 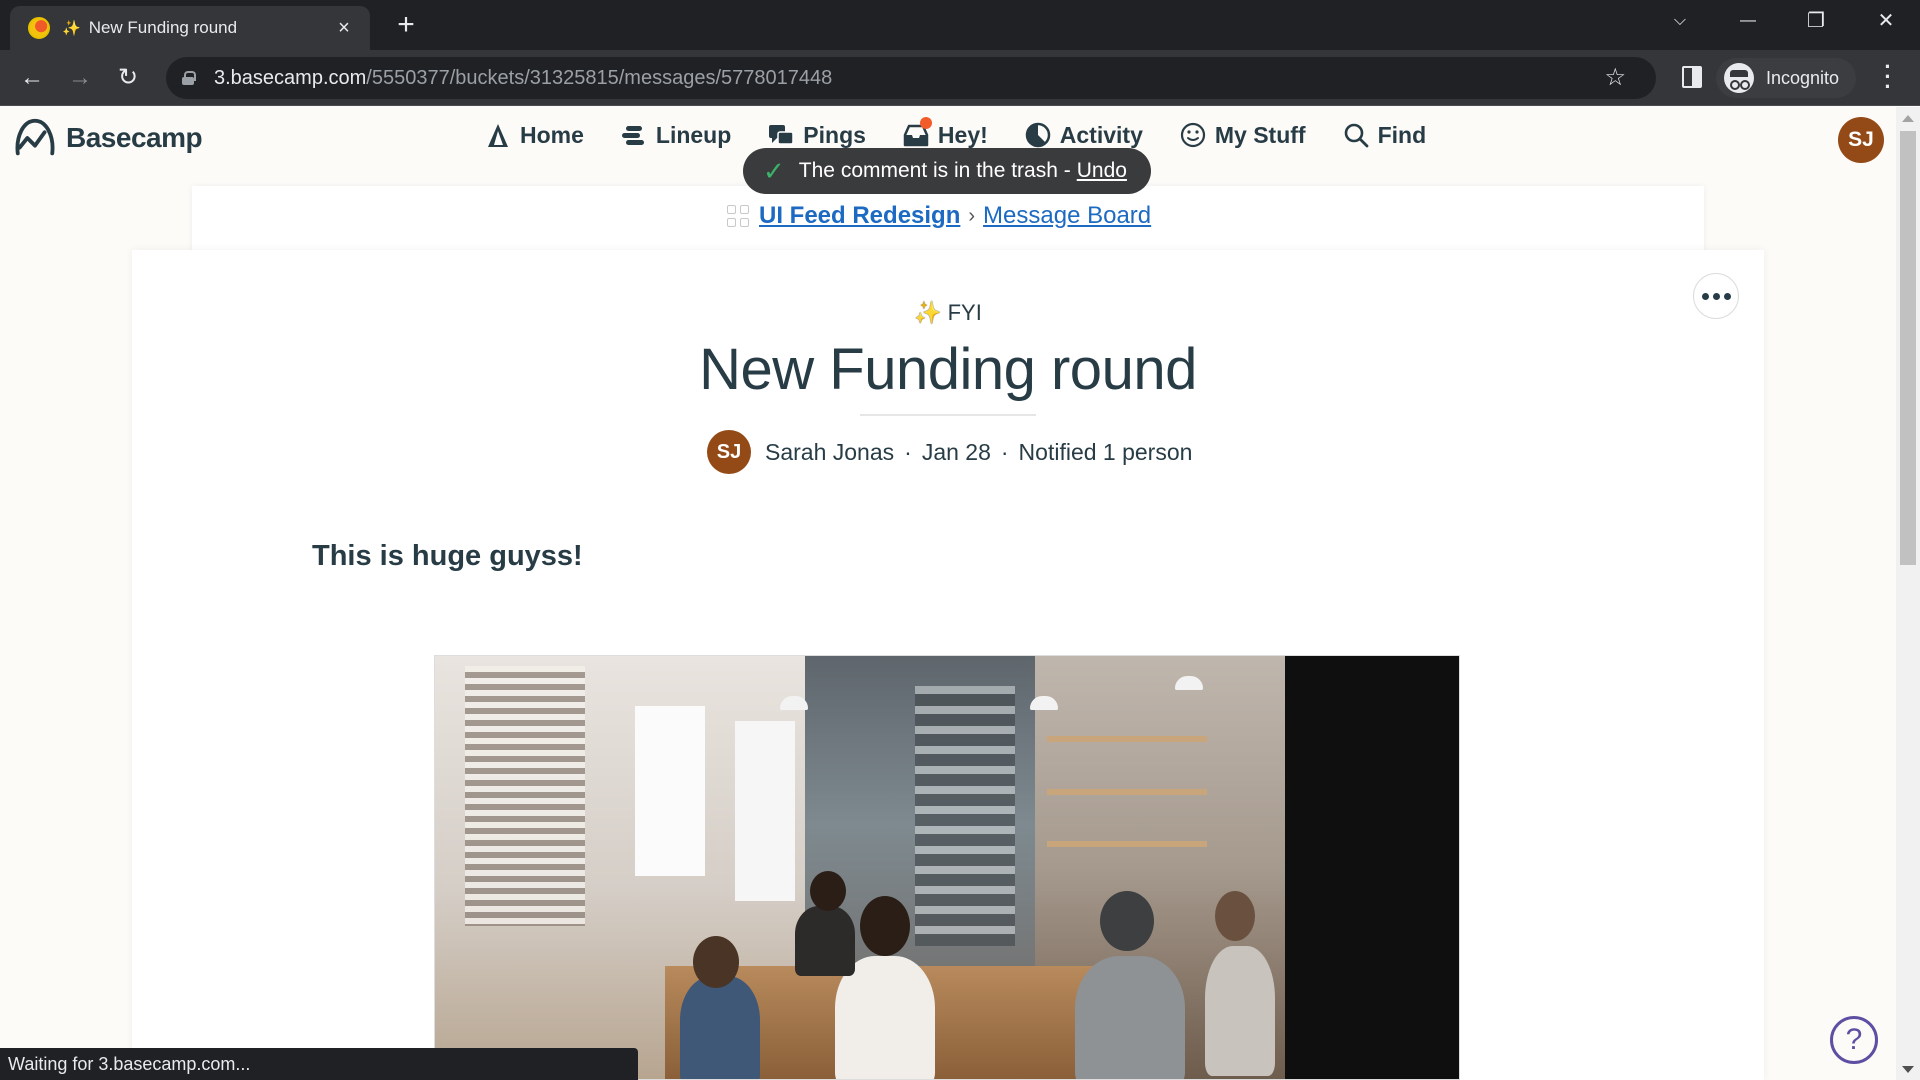 I want to click on incognito-profile-button: Incognito, so click(x=1786, y=78).